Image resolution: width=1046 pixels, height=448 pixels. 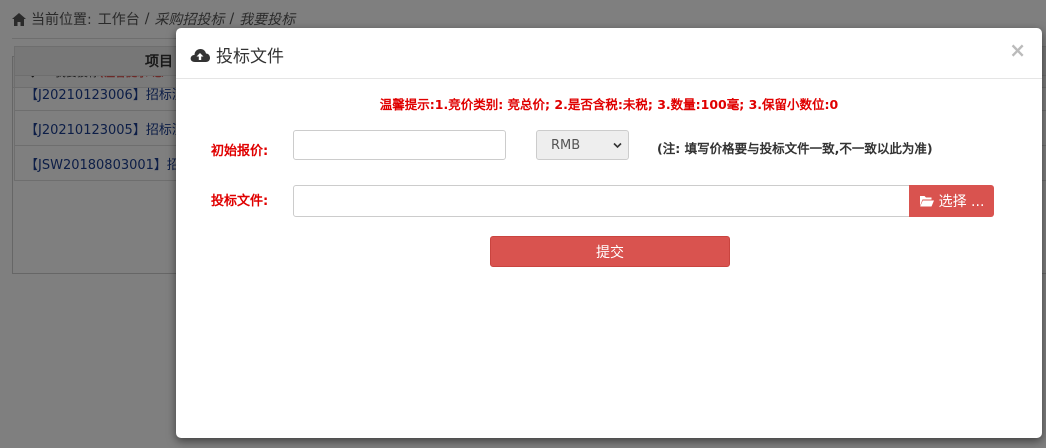 What do you see at coordinates (566, 145) in the screenshot?
I see `currency-selected-value: RMB` at bounding box center [566, 145].